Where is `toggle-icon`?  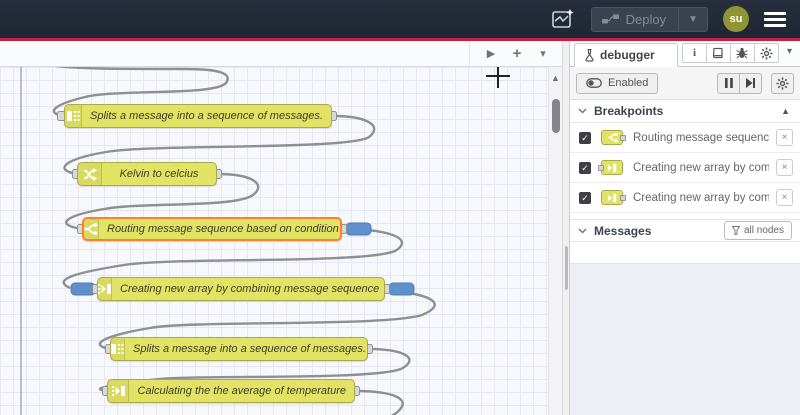
toggle-icon is located at coordinates (594, 83).